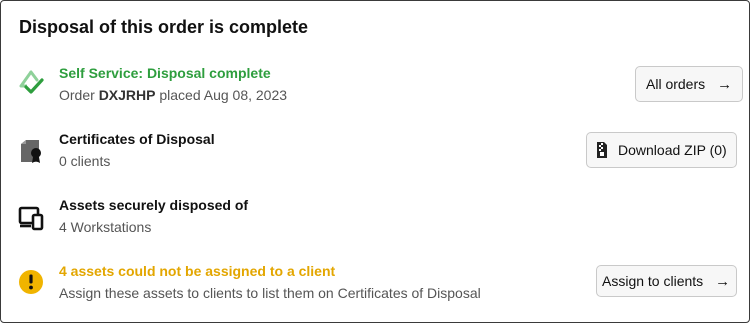 The image size is (750, 323). I want to click on zip-file-icon, so click(602, 150).